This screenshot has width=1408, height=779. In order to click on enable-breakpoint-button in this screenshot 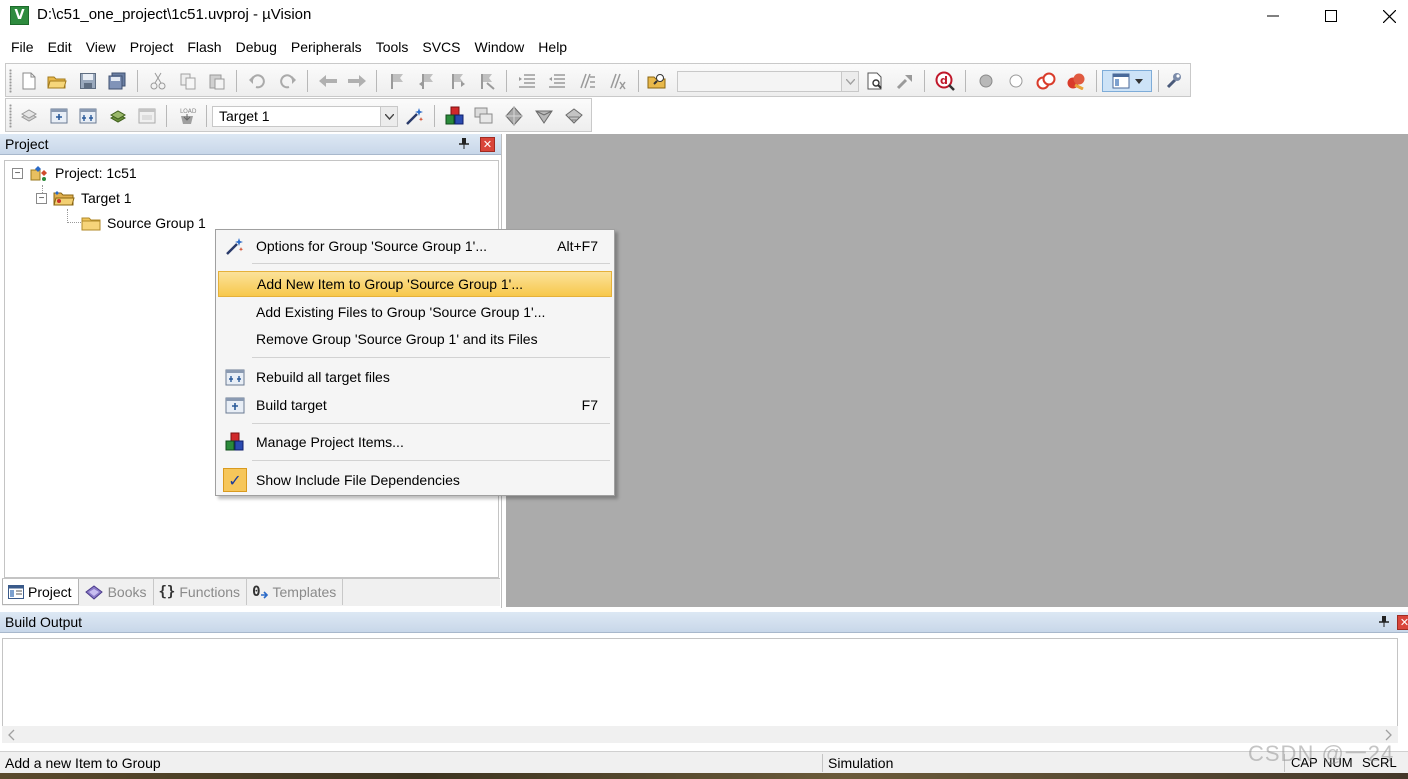, I will do `click(1016, 81)`.